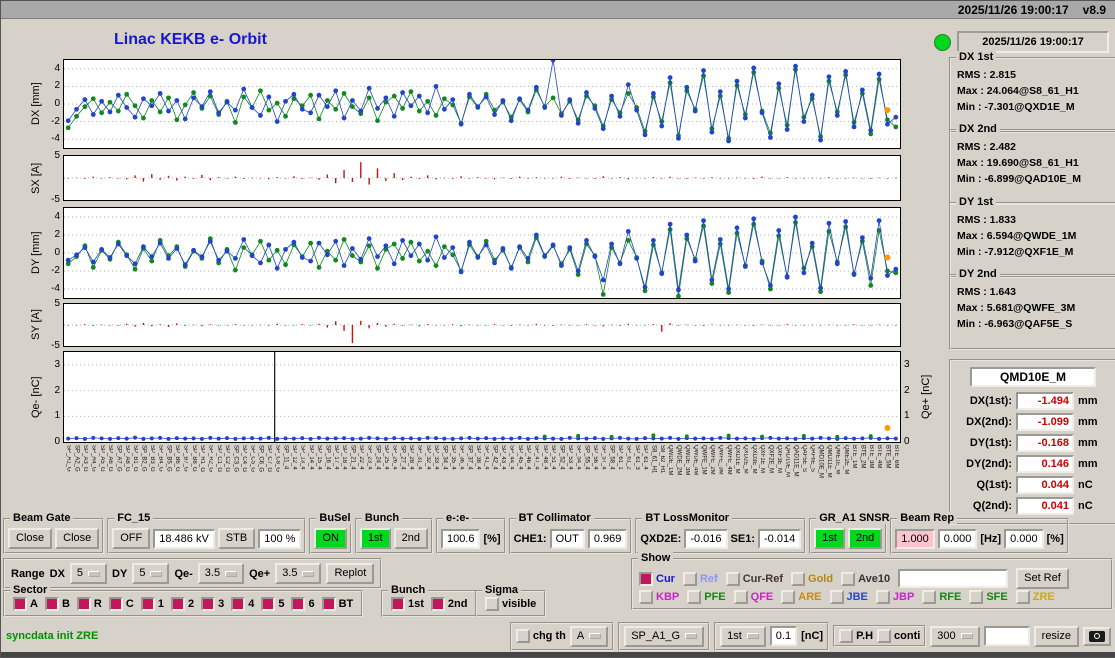 The width and height of the screenshot is (1115, 658). Describe the element at coordinates (88, 573) in the screenshot. I see `range-dx-select: 5` at that location.